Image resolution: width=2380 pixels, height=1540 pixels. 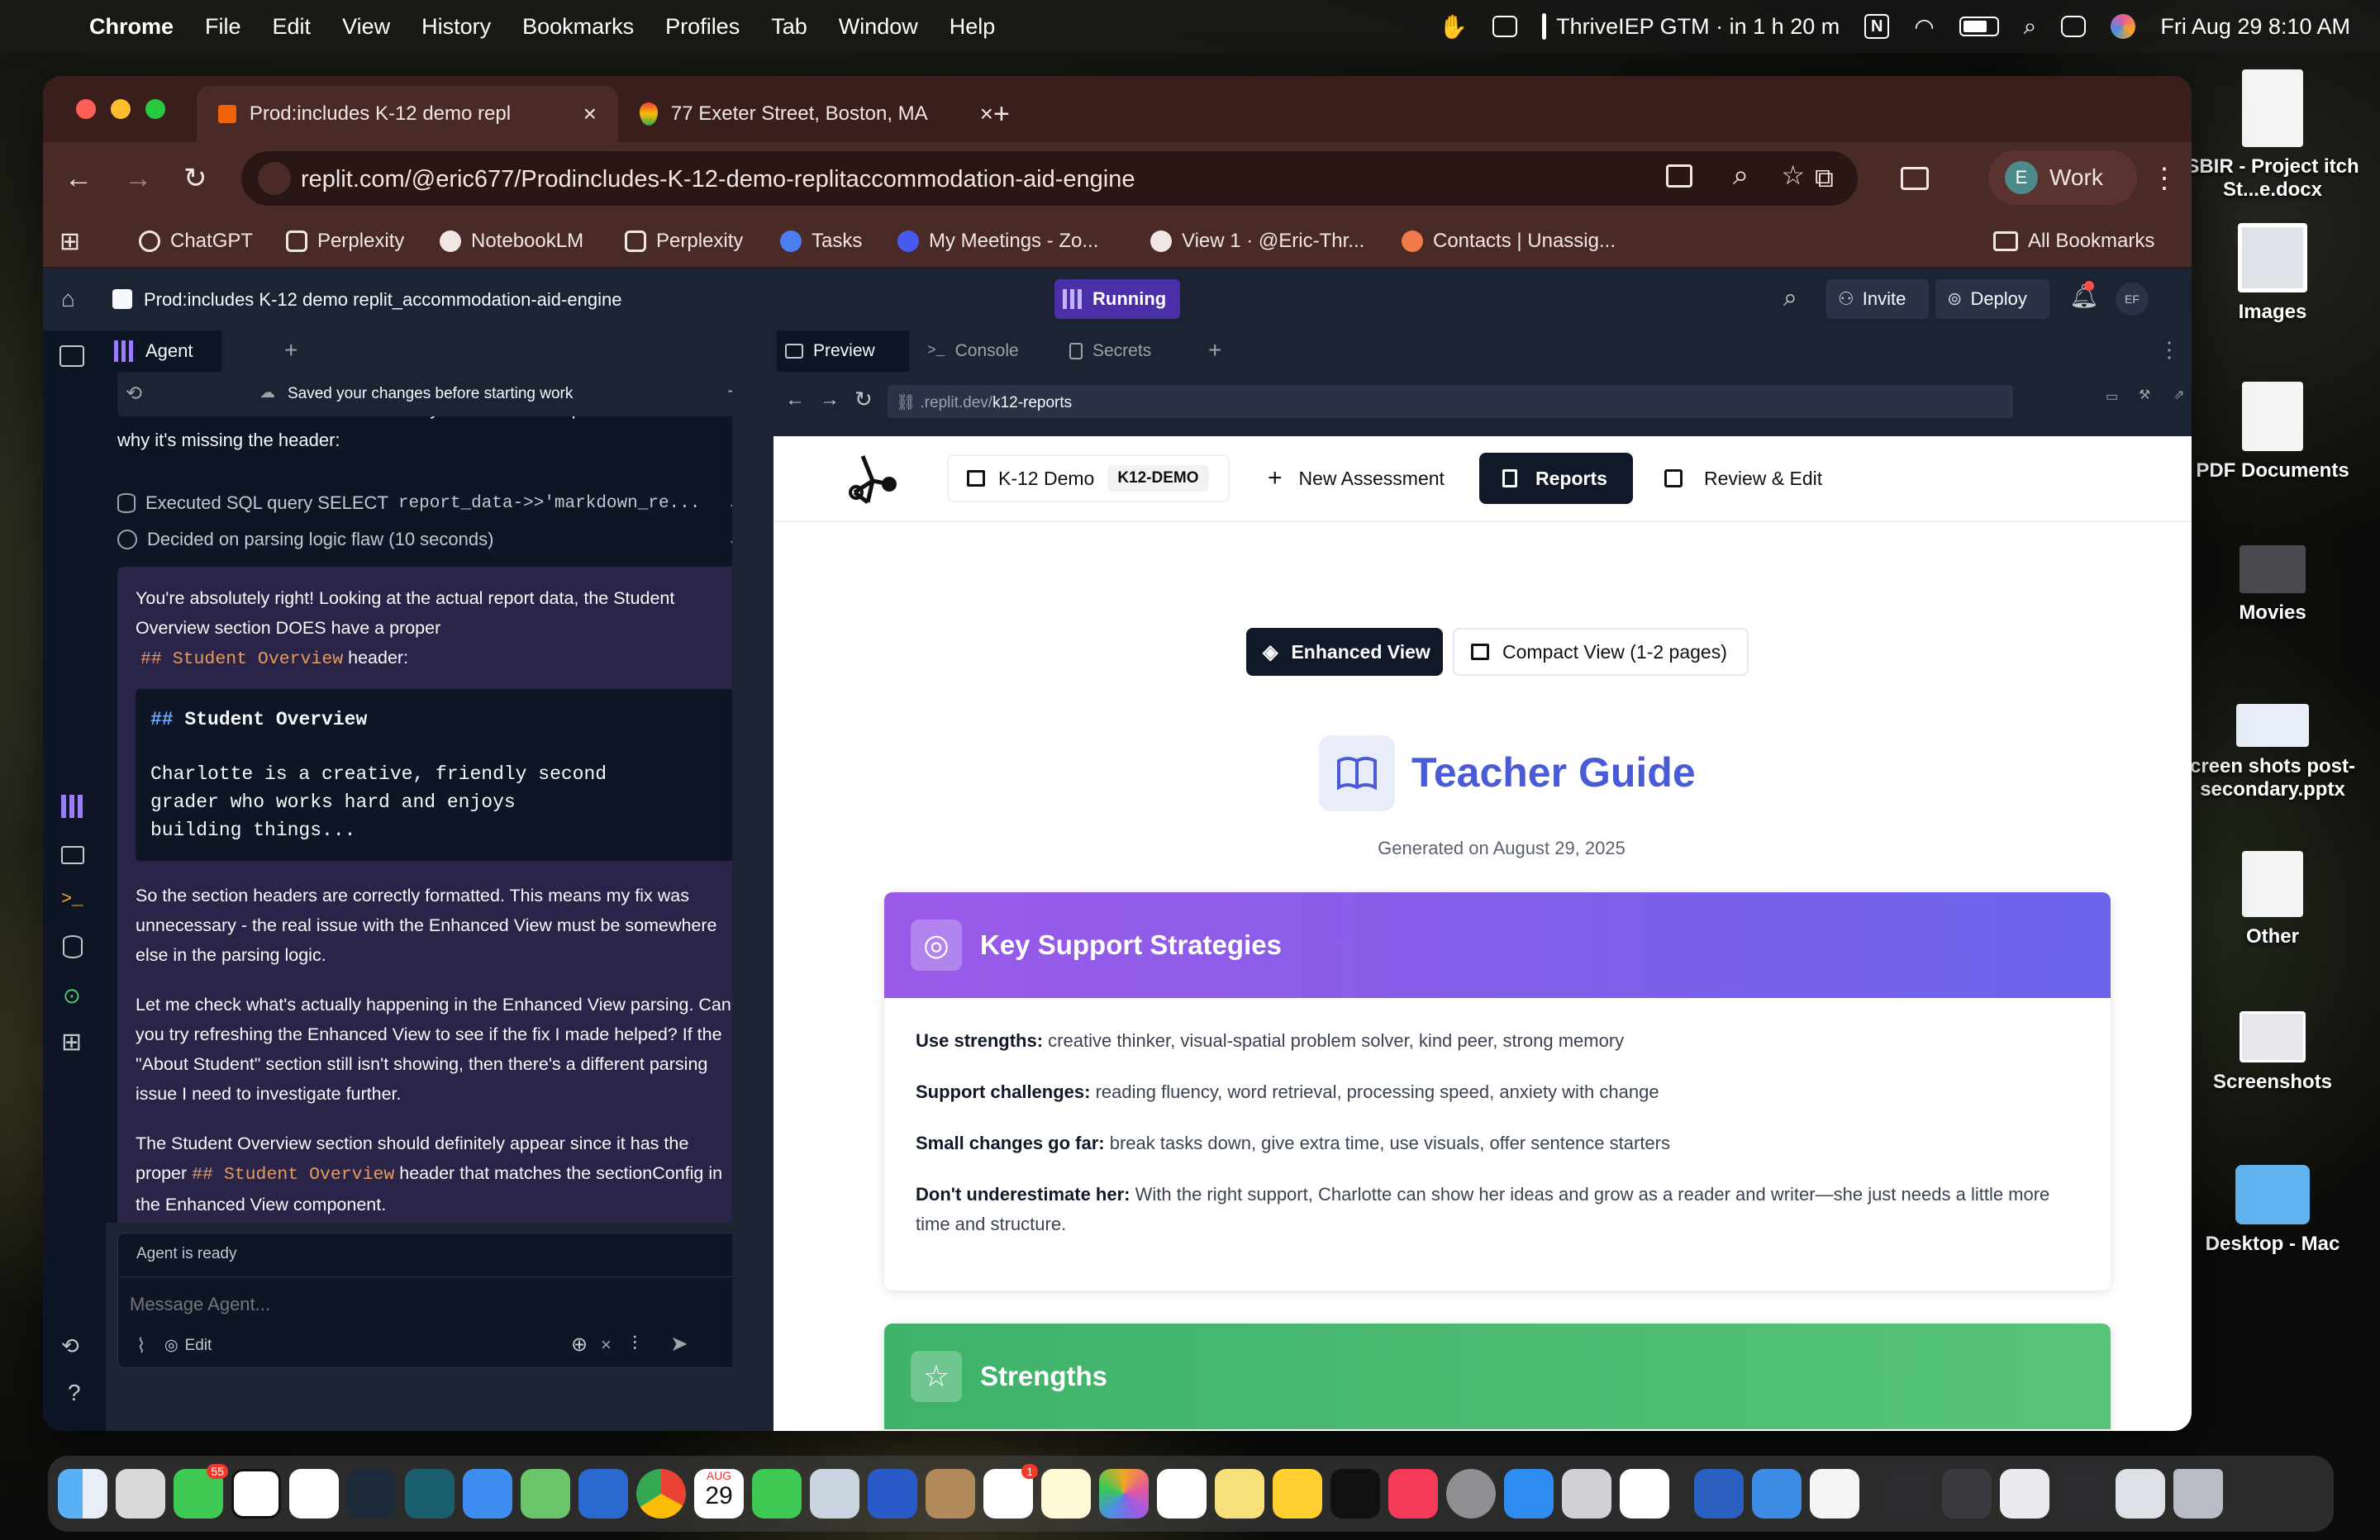 I want to click on close-window-button, so click(x=86, y=109).